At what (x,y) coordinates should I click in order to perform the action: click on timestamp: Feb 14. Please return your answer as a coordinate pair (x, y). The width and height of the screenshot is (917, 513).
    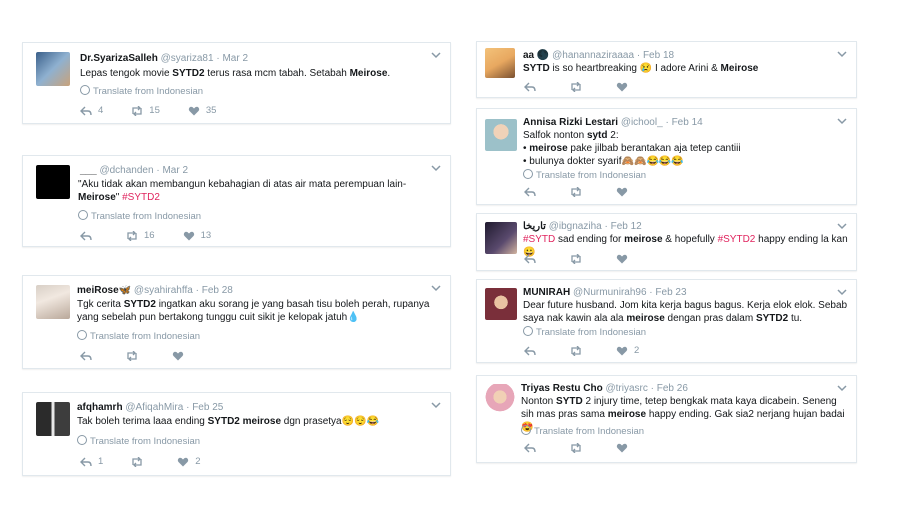
    Looking at the image, I should click on (687, 122).